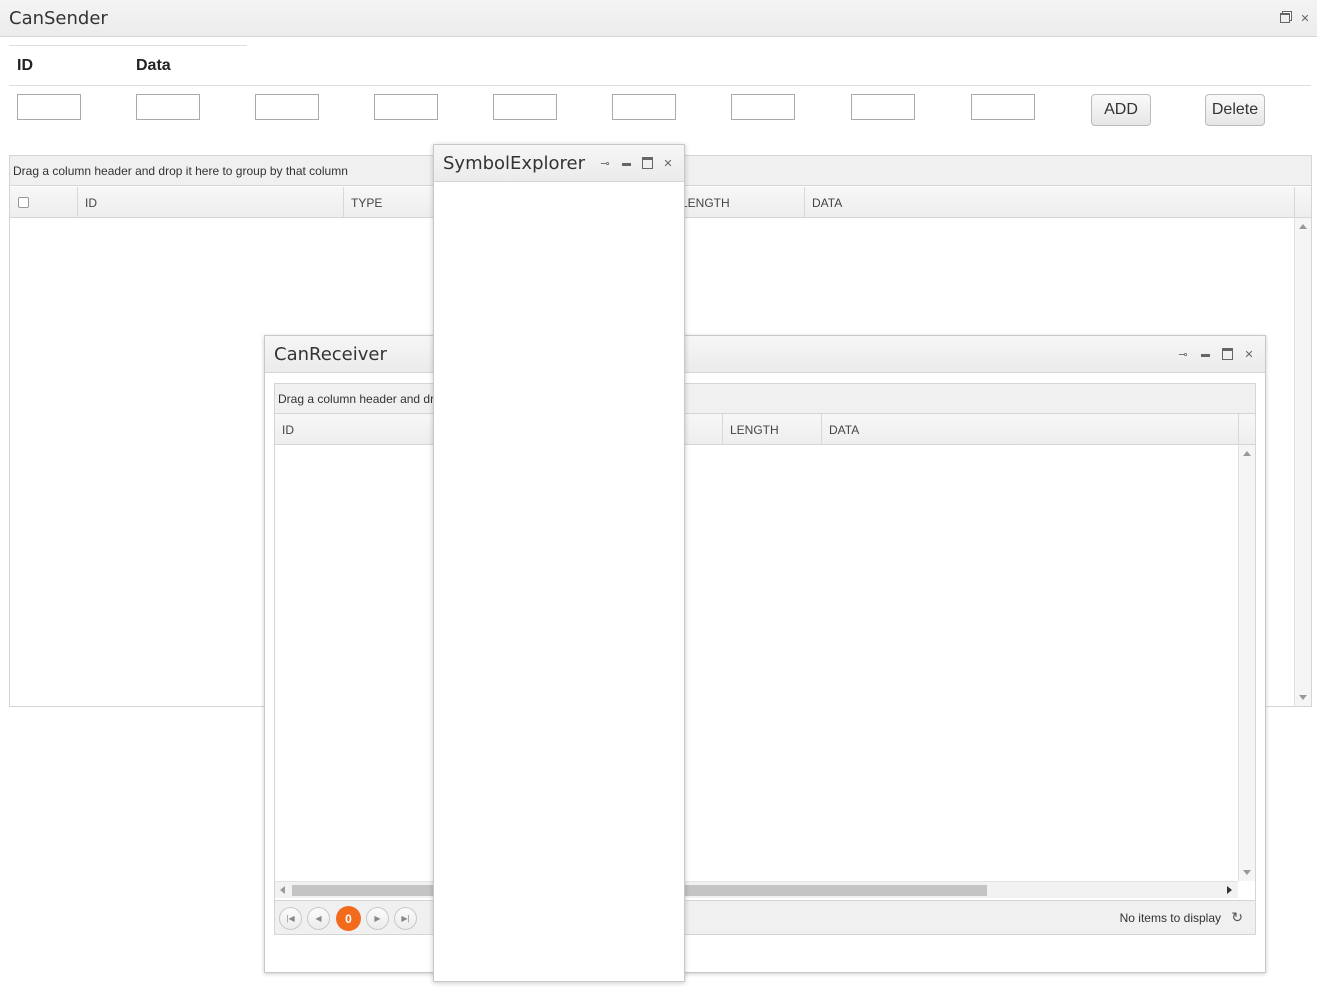 This screenshot has height=997, width=1317. Describe the element at coordinates (290, 918) in the screenshot. I see `first-page-icon: |◀` at that location.